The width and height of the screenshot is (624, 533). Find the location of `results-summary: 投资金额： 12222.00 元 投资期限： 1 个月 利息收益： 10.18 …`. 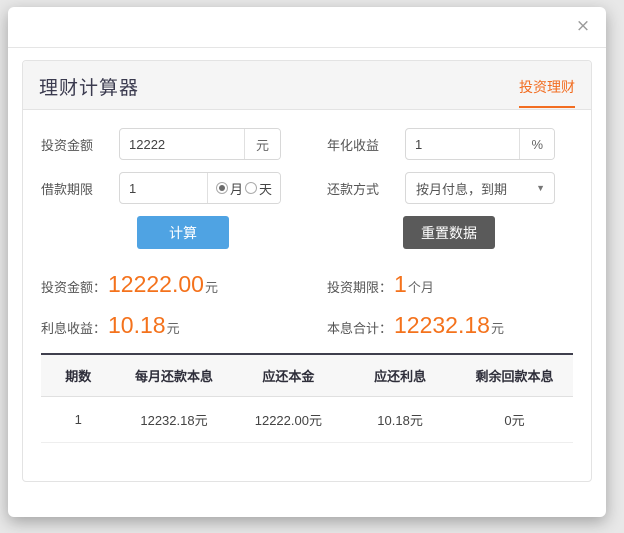

results-summary: 投资金额： 12222.00 元 投资期限： 1 个月 利息收益： 10.18 … is located at coordinates (307, 305).